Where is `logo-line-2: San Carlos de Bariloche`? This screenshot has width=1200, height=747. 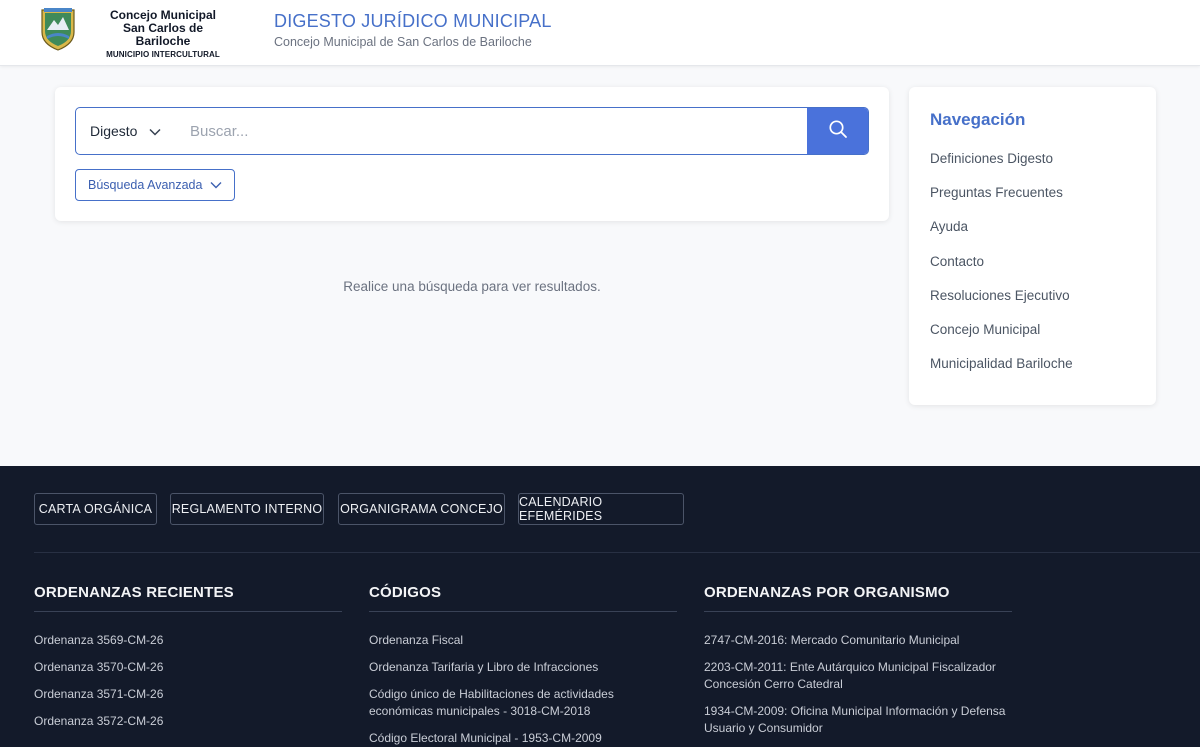
logo-line-2: San Carlos de Bariloche is located at coordinates (163, 34).